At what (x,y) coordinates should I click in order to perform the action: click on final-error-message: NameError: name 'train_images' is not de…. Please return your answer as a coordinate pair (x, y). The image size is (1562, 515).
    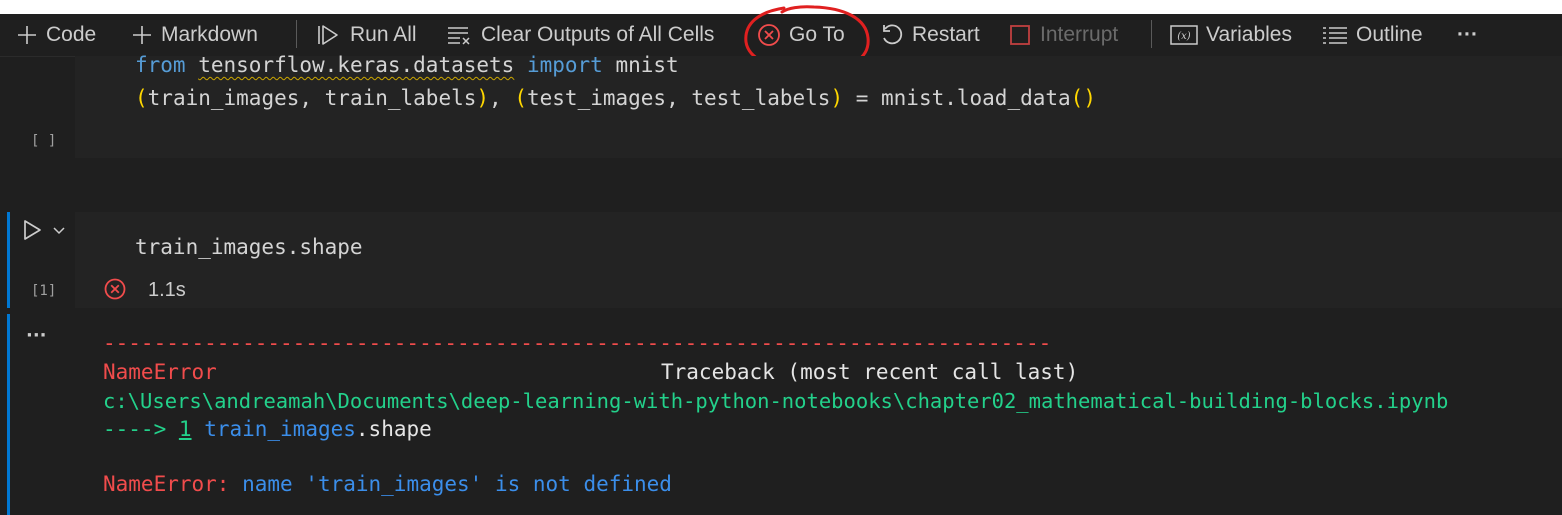
    Looking at the image, I should click on (387, 484).